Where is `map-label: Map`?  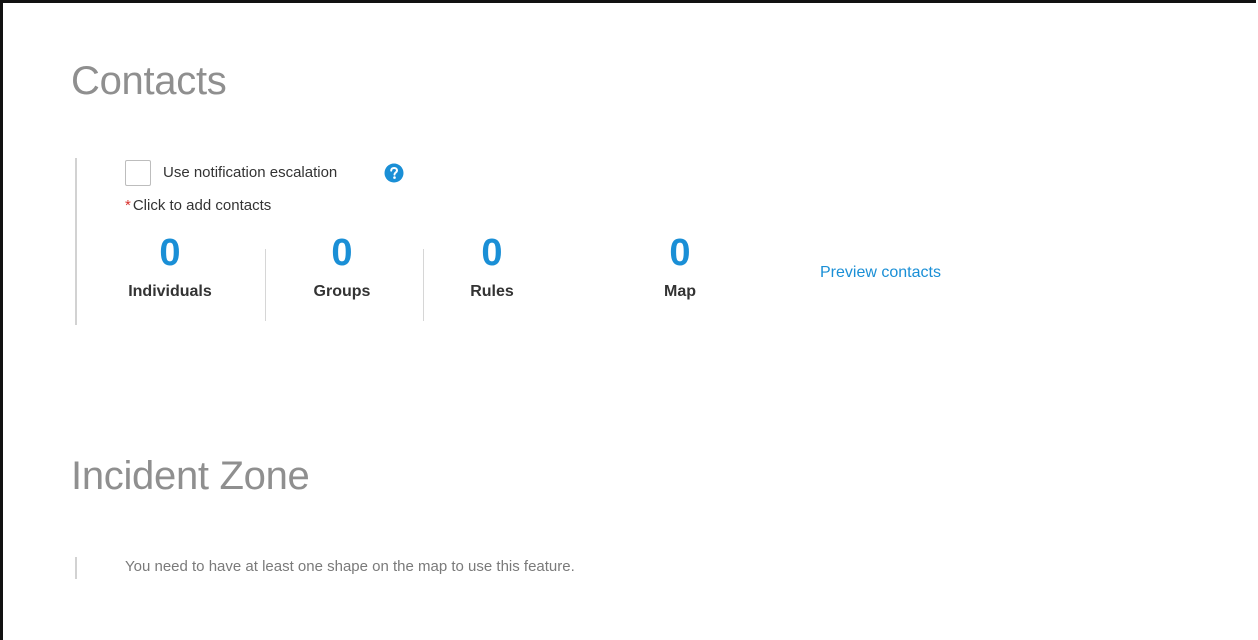
map-label: Map is located at coordinates (680, 291).